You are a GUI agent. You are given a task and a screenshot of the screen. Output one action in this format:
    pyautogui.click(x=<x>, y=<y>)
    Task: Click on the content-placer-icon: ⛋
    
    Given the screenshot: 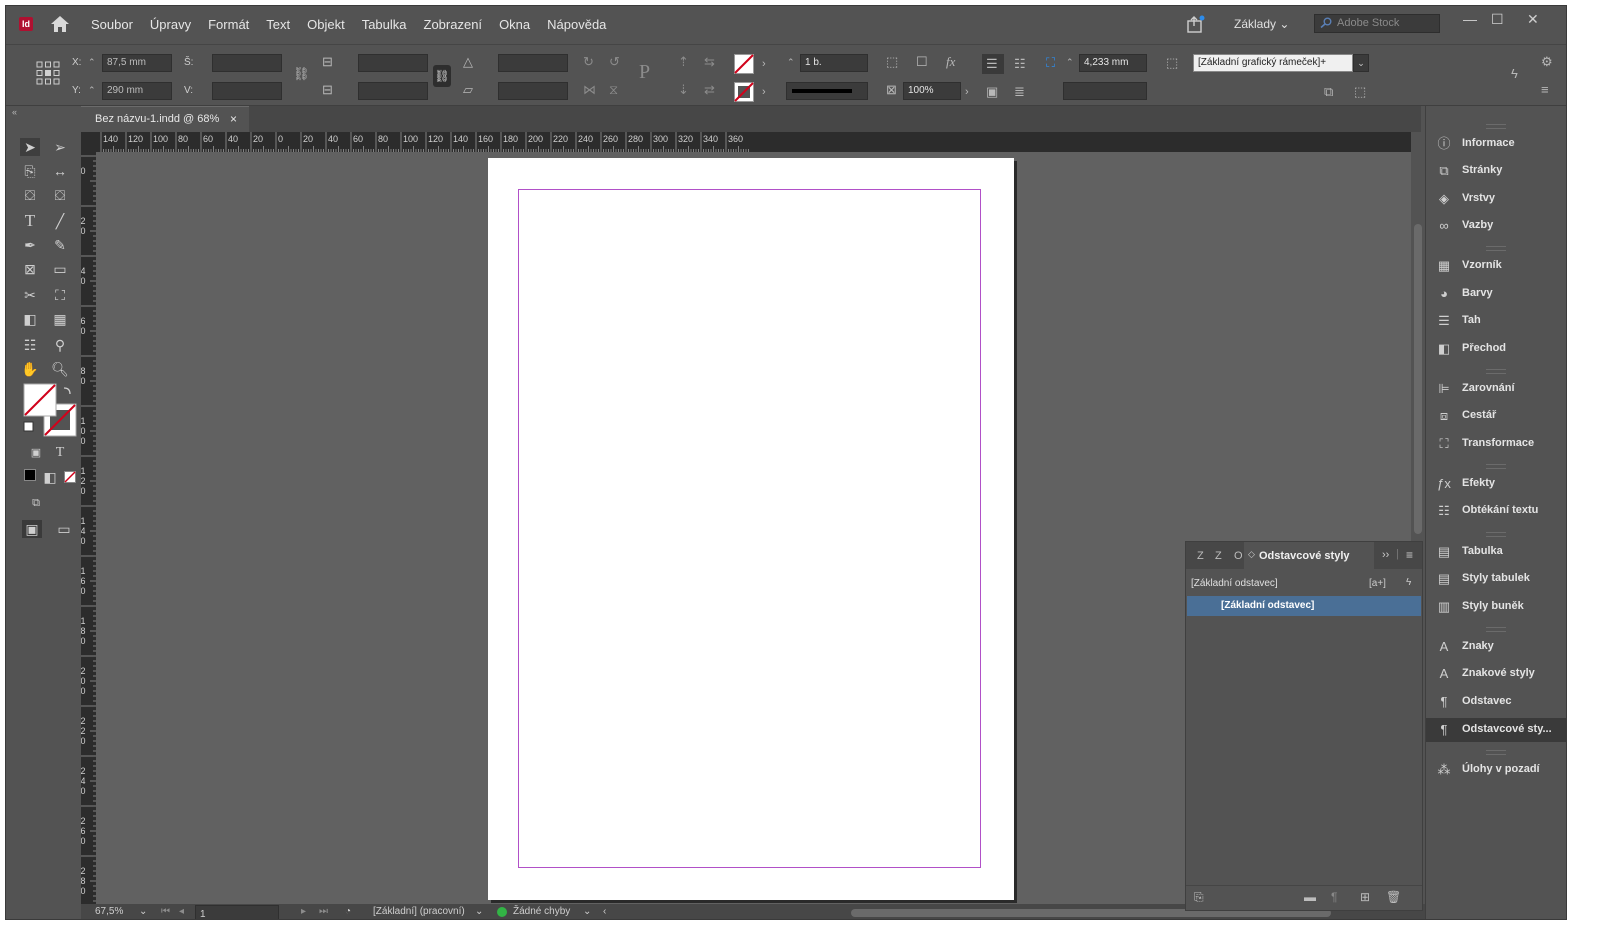 What is the action you would take?
    pyautogui.click(x=60, y=195)
    